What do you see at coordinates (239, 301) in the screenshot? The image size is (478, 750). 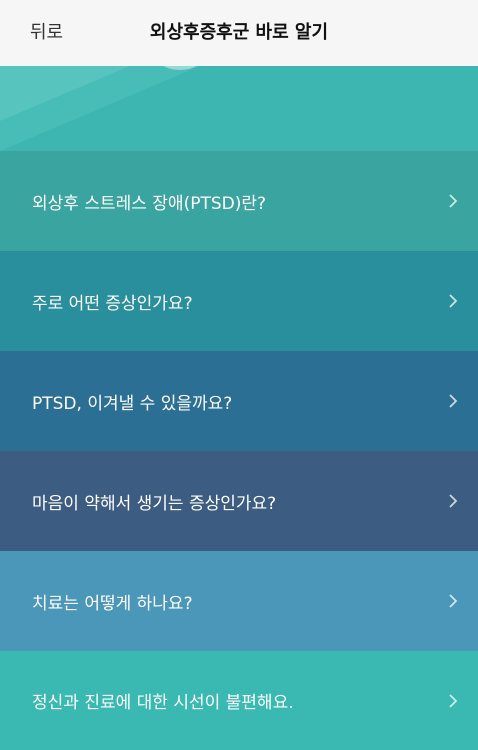 I see `menu-item-symptoms: 주로 어떤 증상인가요?` at bounding box center [239, 301].